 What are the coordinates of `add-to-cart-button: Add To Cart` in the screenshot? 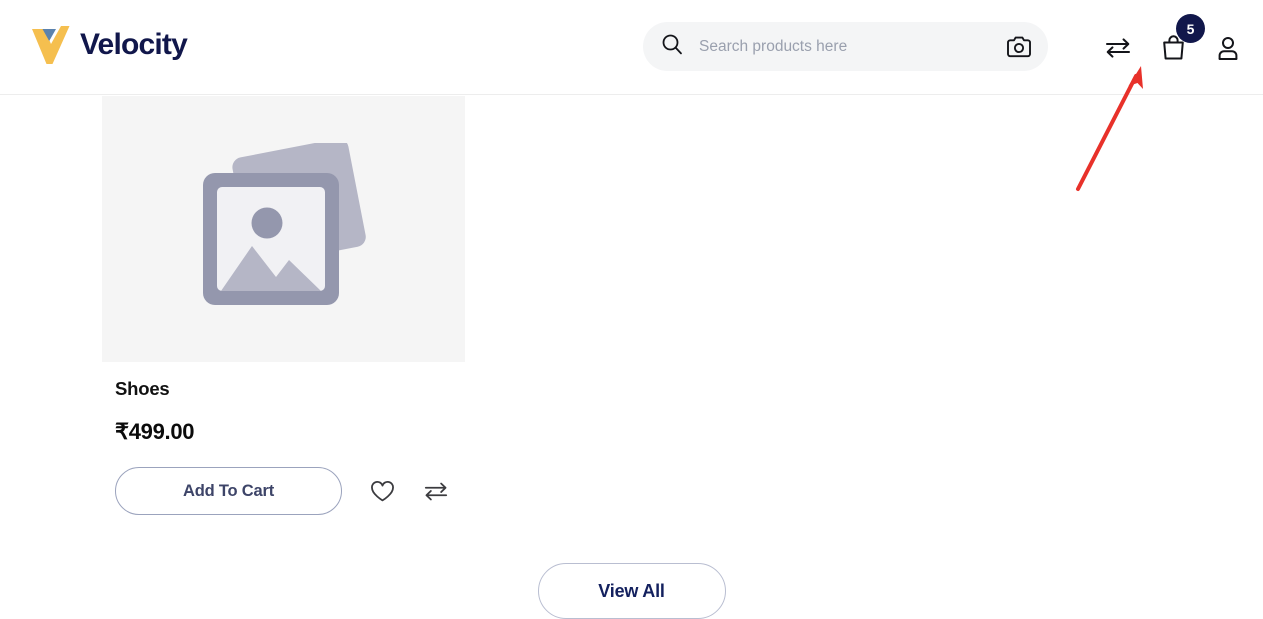 It's located at (228, 491).